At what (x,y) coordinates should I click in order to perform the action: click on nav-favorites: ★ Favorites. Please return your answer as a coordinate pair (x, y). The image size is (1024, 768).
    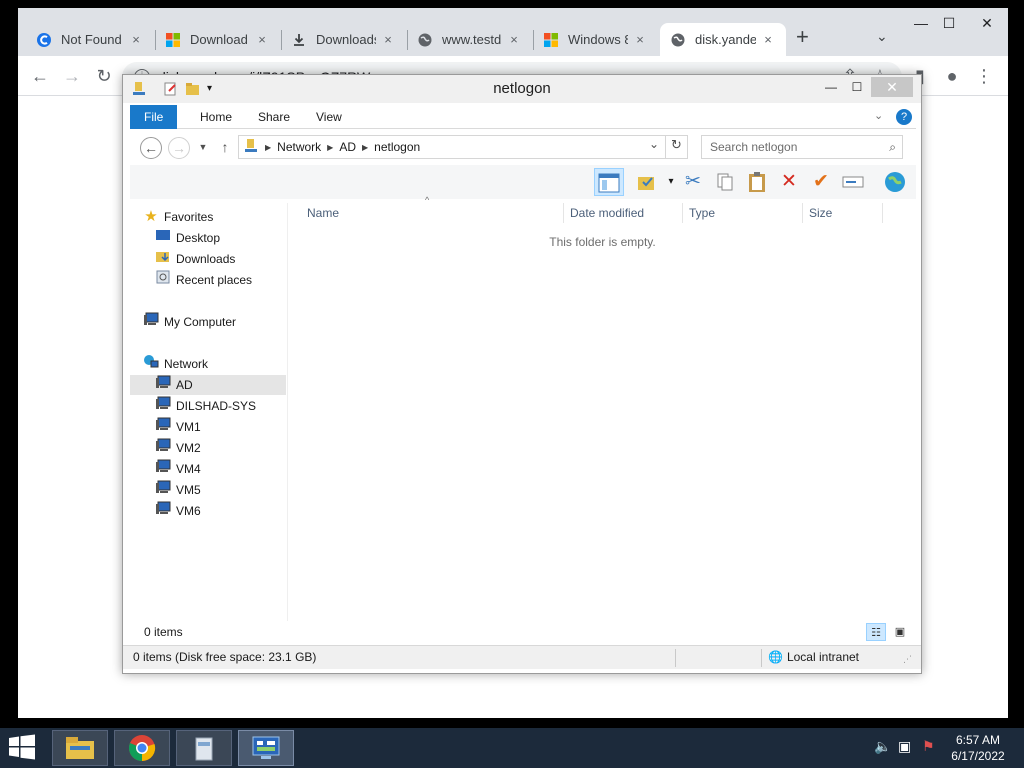
    Looking at the image, I should click on (177, 217).